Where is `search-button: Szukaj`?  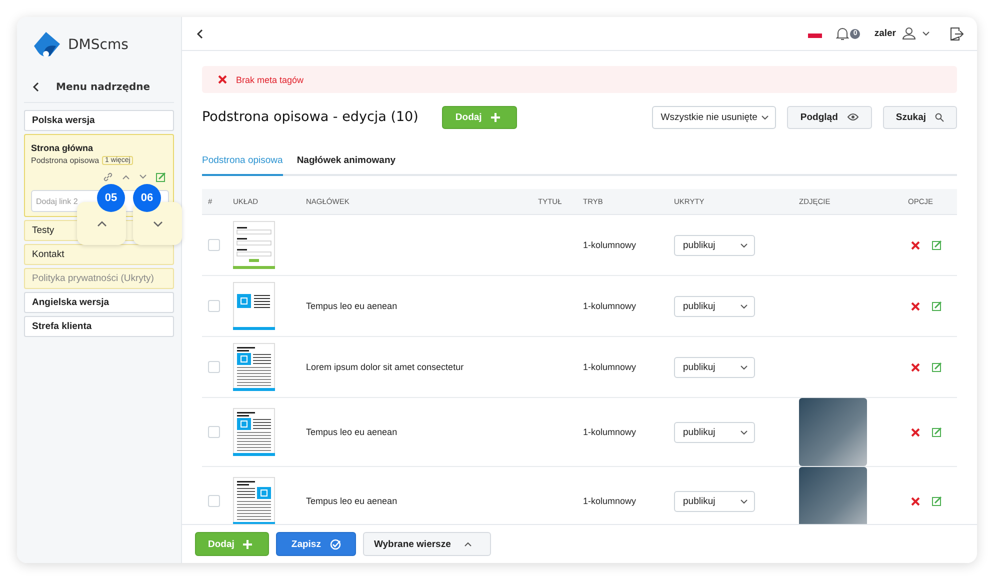
search-button: Szukaj is located at coordinates (919, 117).